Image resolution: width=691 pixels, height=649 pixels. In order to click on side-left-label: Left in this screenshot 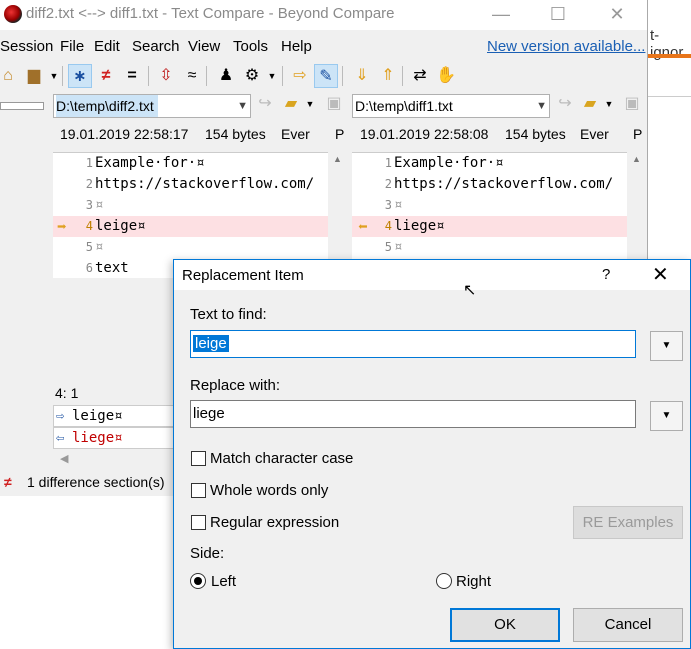, I will do `click(223, 581)`.